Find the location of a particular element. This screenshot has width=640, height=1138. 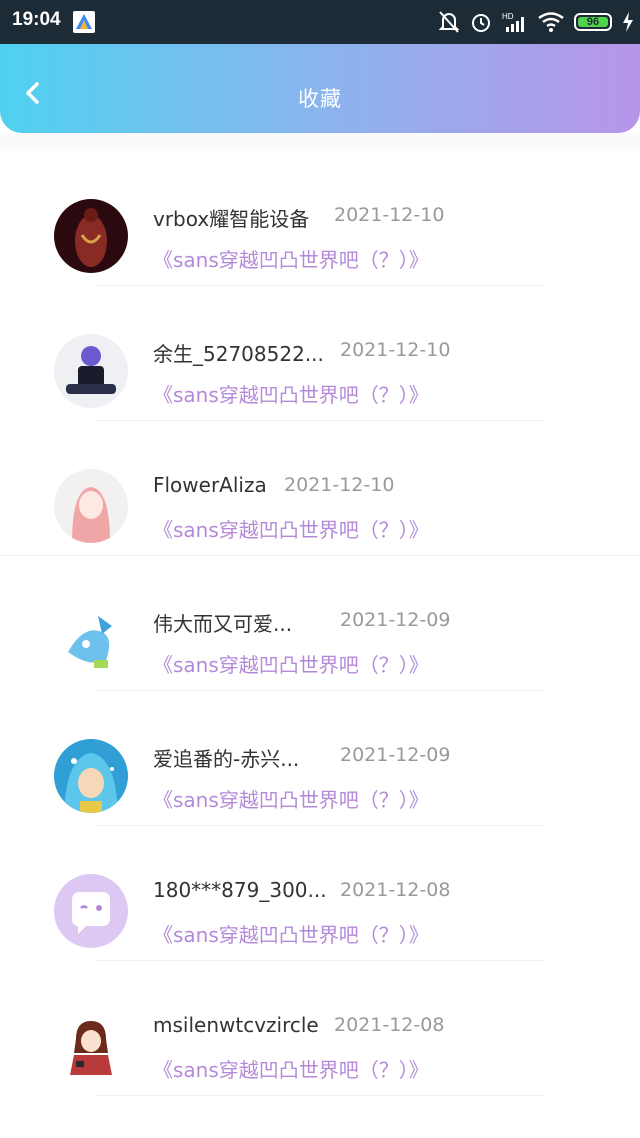

list-item: FlowerAliza 2021-12-10 《sans穿越凹凸世界吧（？）》 is located at coordinates (320, 488).